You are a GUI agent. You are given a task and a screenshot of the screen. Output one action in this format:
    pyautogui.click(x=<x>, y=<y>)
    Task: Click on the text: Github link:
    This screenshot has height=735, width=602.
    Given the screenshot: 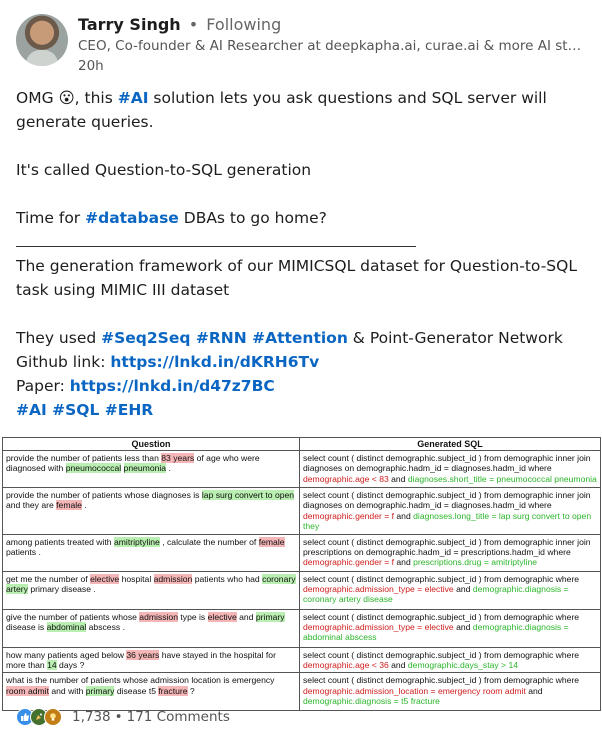 What is the action you would take?
    pyautogui.click(x=63, y=362)
    